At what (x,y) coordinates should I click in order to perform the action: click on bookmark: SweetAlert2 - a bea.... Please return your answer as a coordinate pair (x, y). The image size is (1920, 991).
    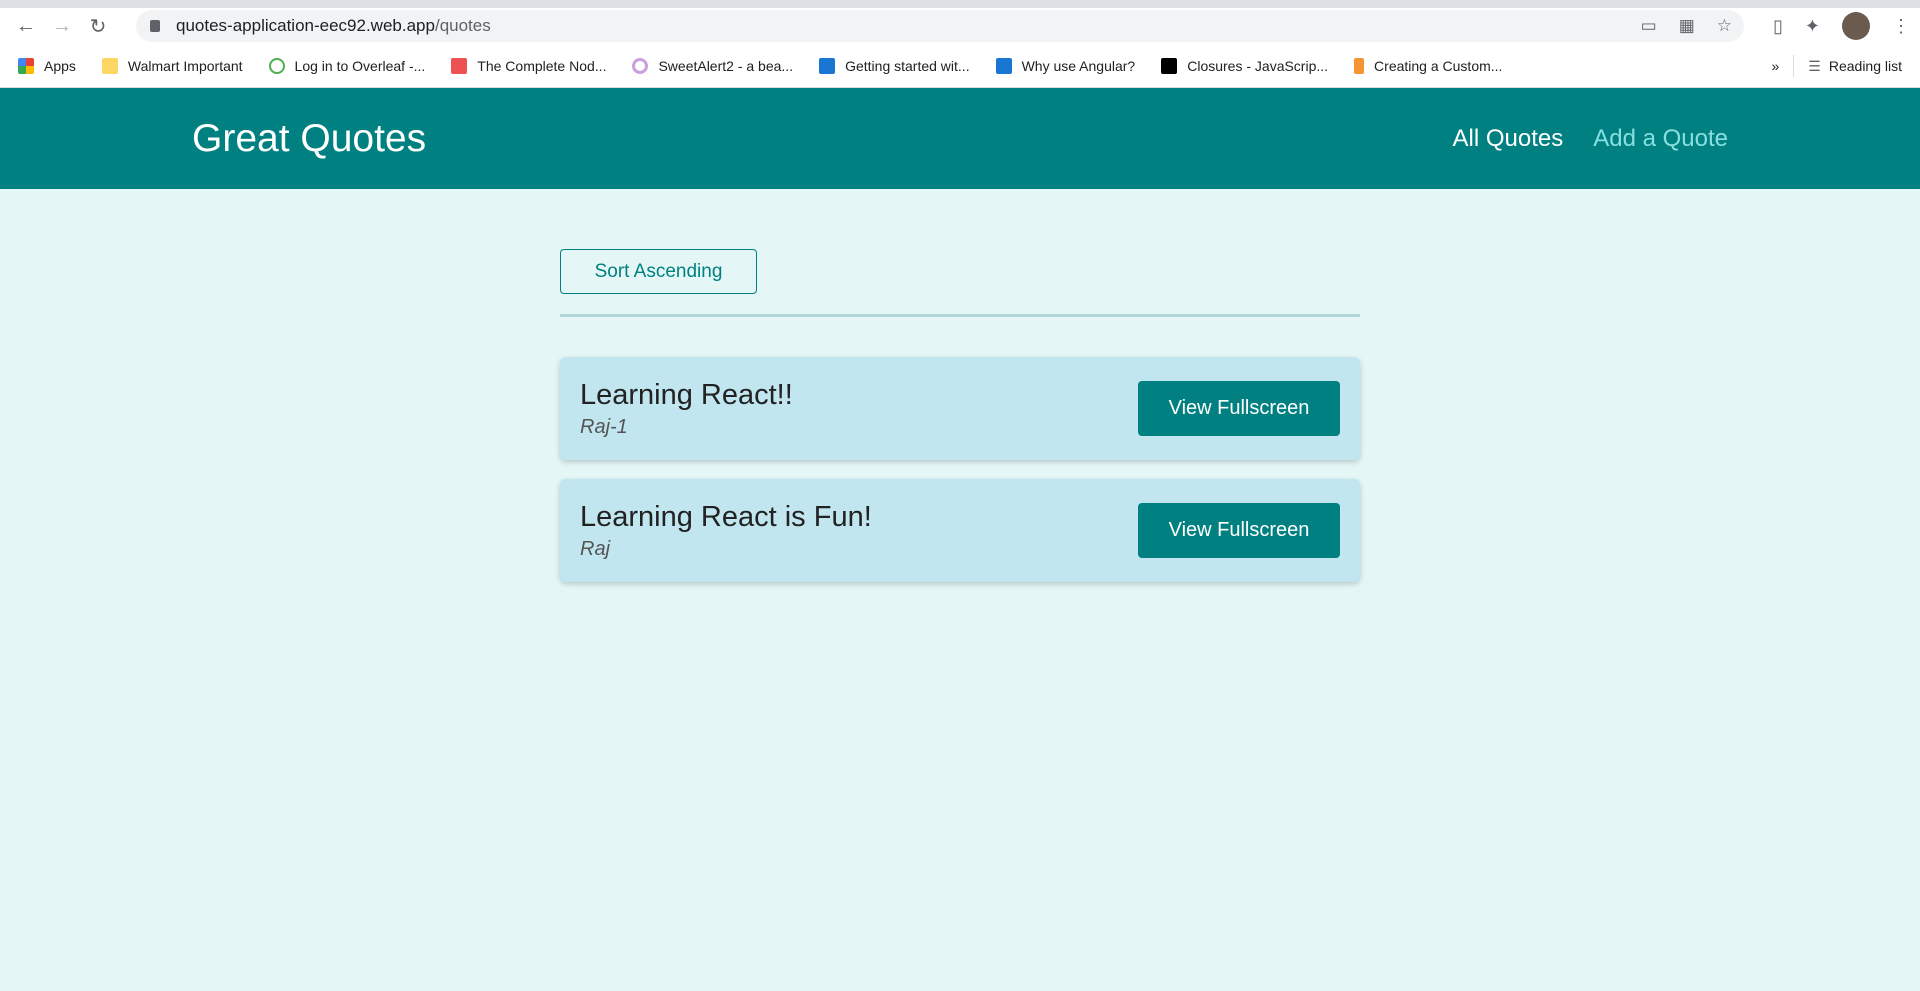
    Looking at the image, I should click on (713, 65).